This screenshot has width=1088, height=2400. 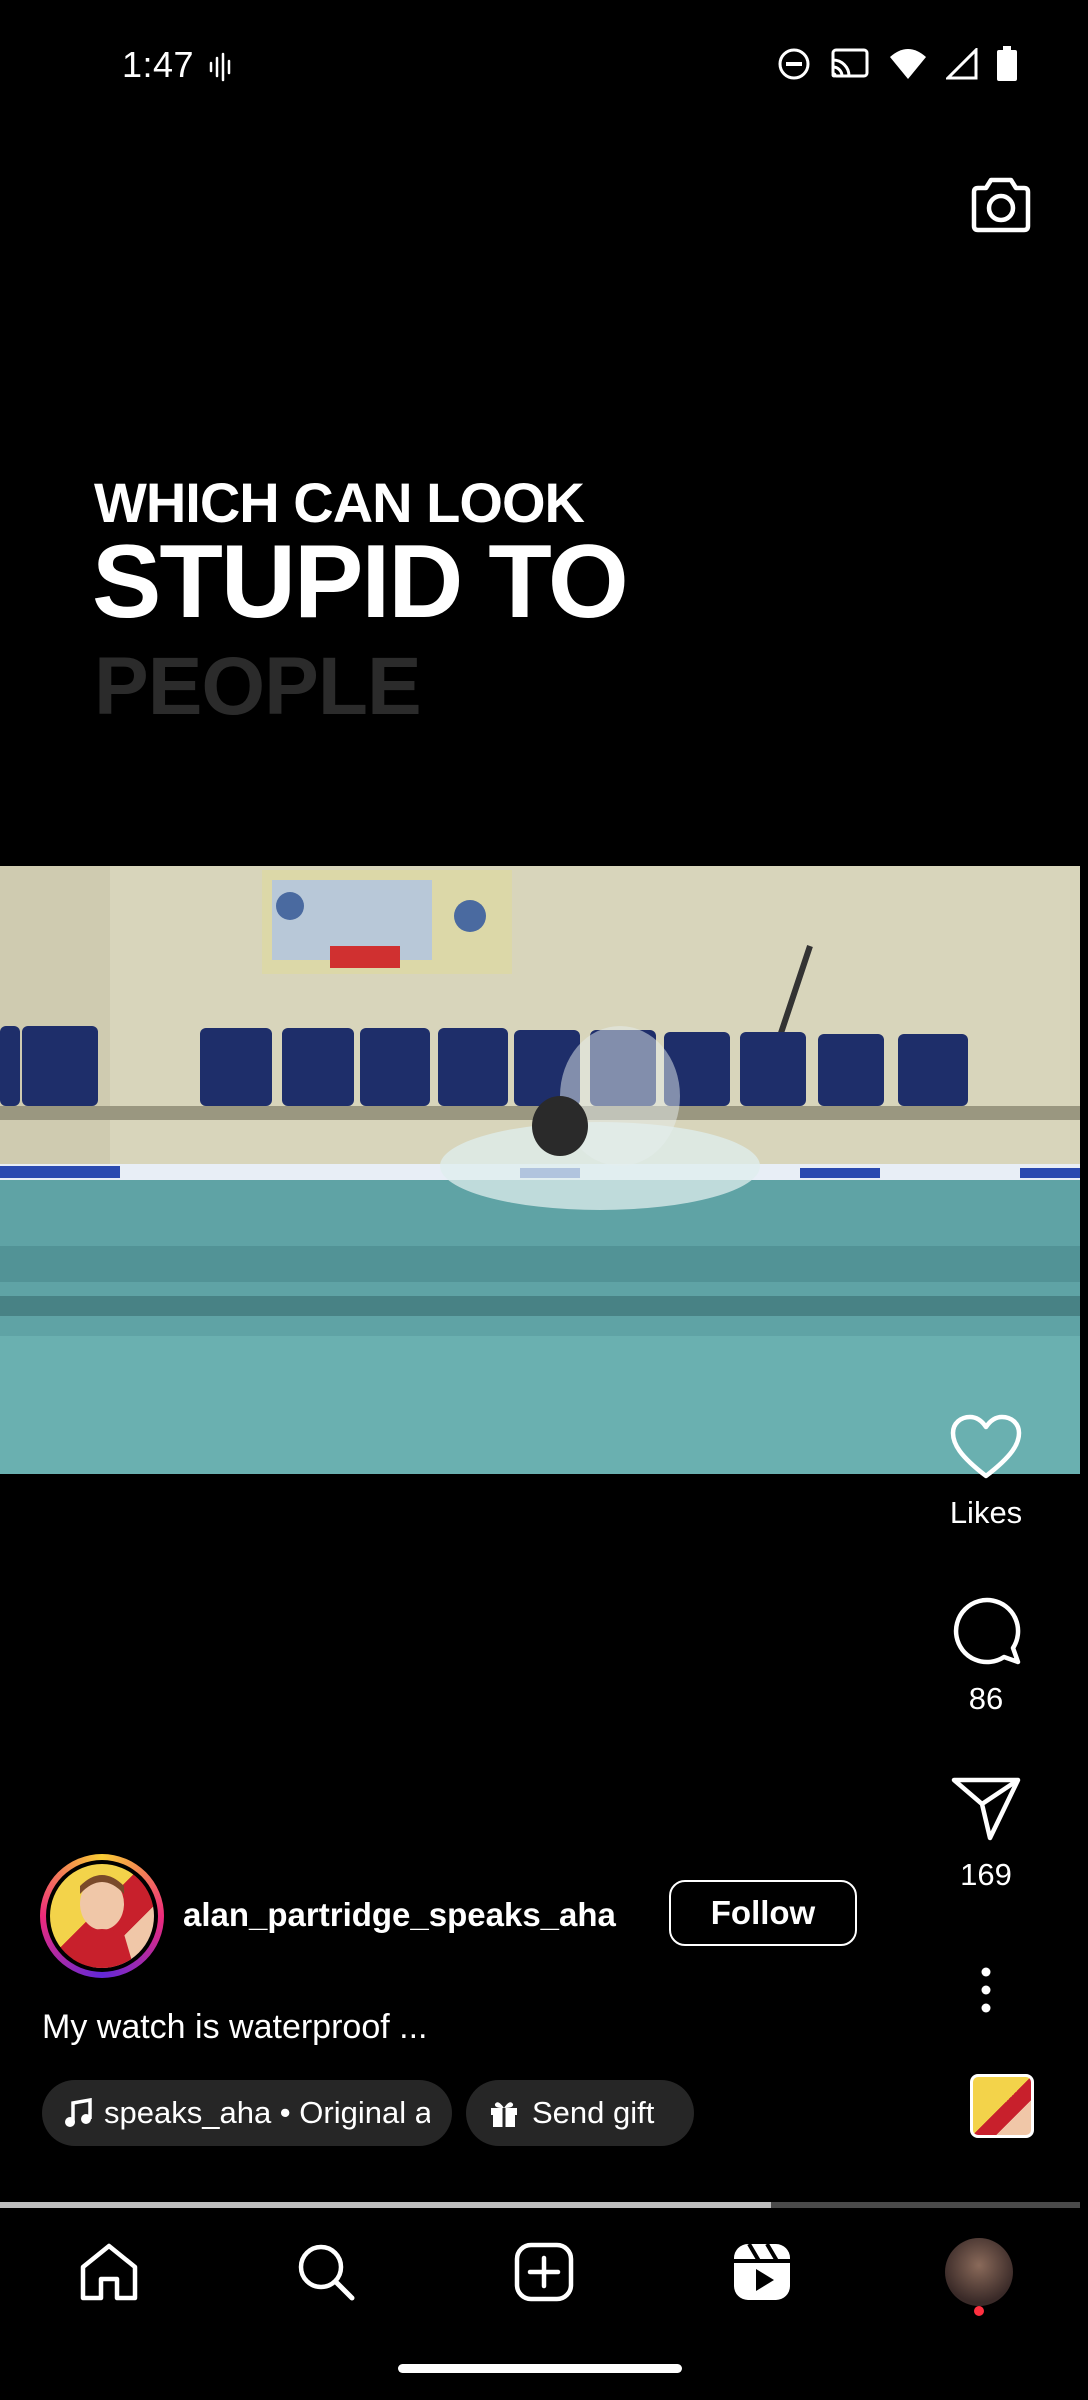 What do you see at coordinates (979, 2311) in the screenshot?
I see `notification-dot` at bounding box center [979, 2311].